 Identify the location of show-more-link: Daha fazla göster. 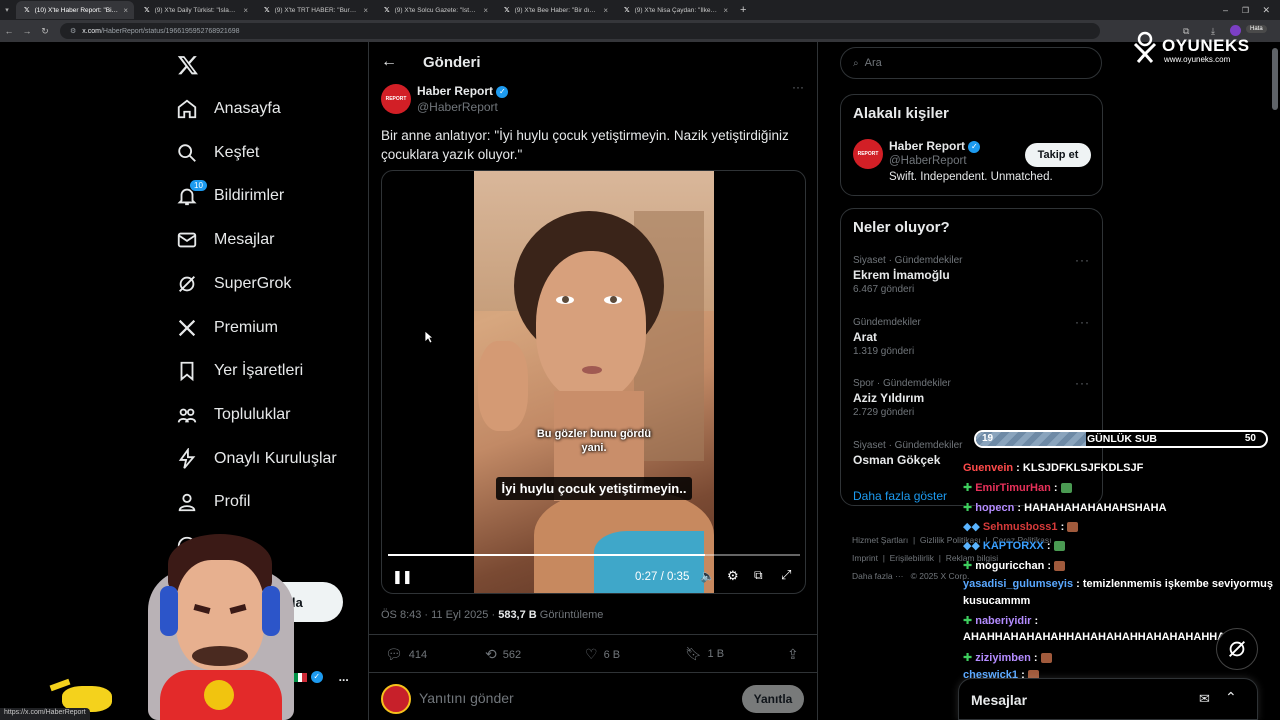
(900, 496).